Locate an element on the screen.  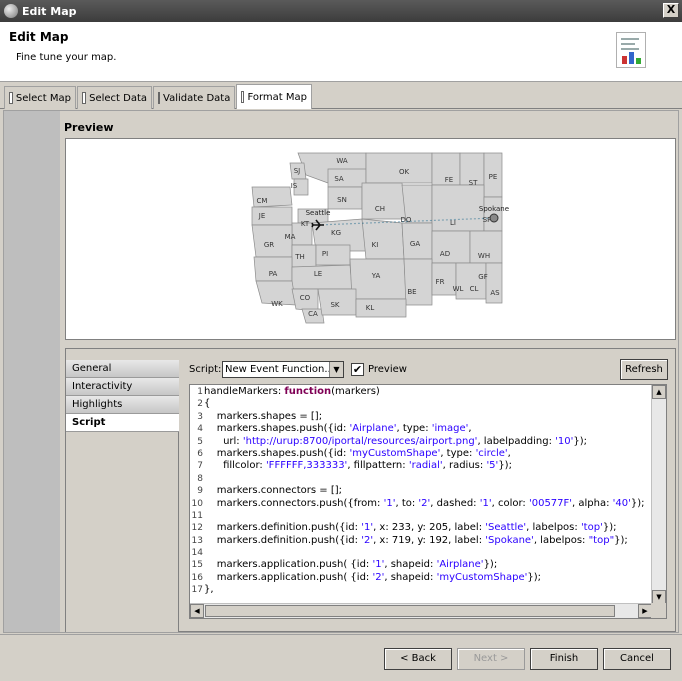
county-label: WK is located at coordinates (277, 304).